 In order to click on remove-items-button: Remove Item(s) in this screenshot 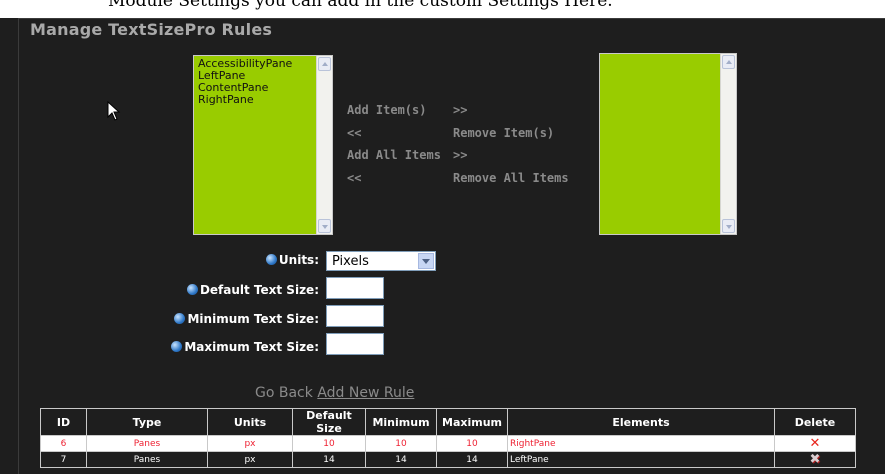, I will do `click(503, 133)`.